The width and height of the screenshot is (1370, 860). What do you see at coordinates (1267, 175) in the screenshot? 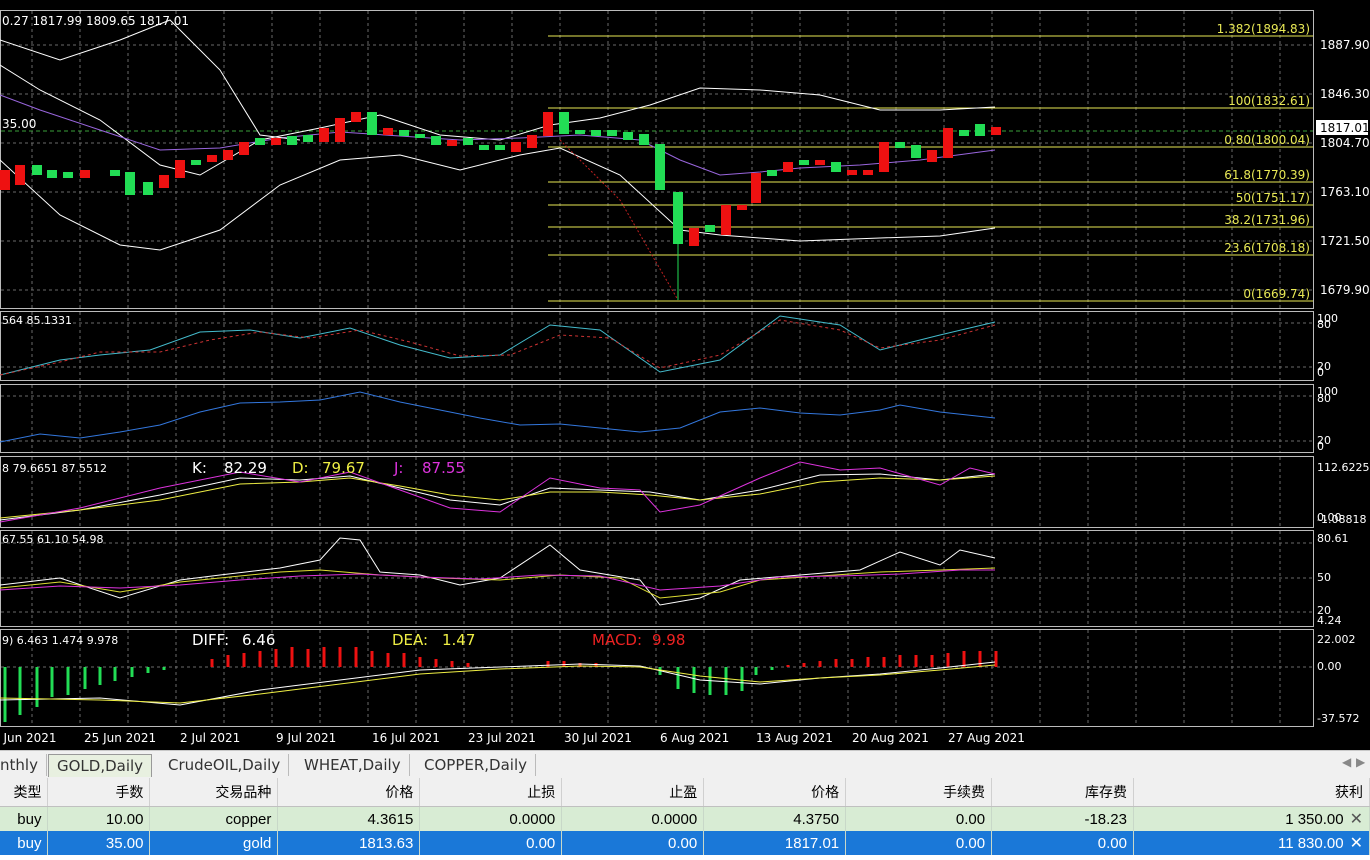
I see `fib-level-label: 61.8(1770.39)` at bounding box center [1267, 175].